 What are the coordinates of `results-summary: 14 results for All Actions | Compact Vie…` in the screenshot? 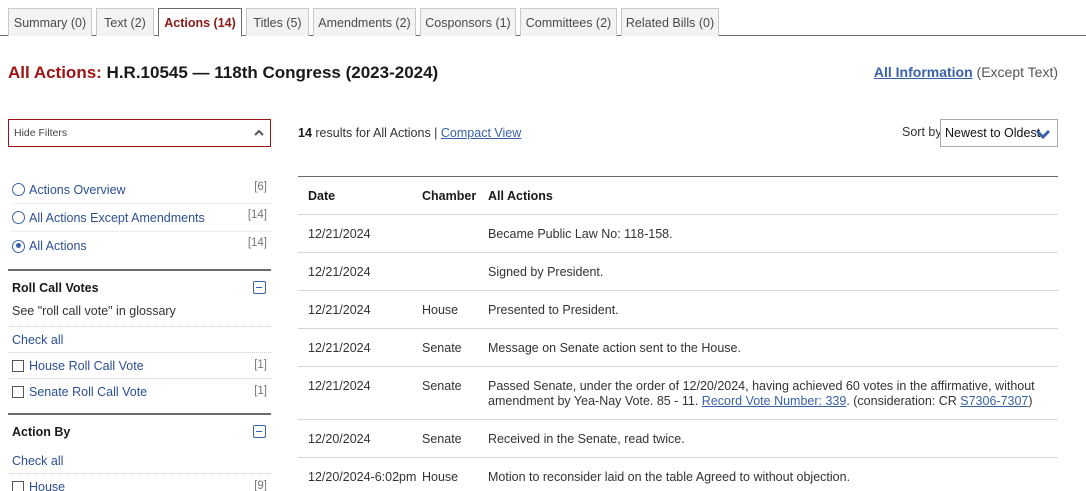 It's located at (409, 133).